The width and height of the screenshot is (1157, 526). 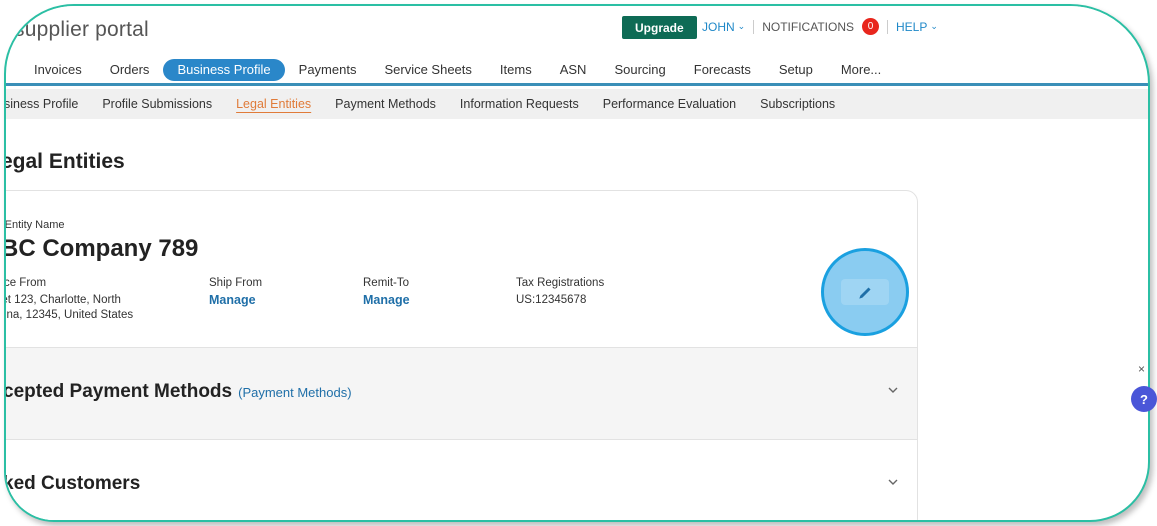 What do you see at coordinates (427, 70) in the screenshot?
I see `nav-service-sheets: Service Sheets` at bounding box center [427, 70].